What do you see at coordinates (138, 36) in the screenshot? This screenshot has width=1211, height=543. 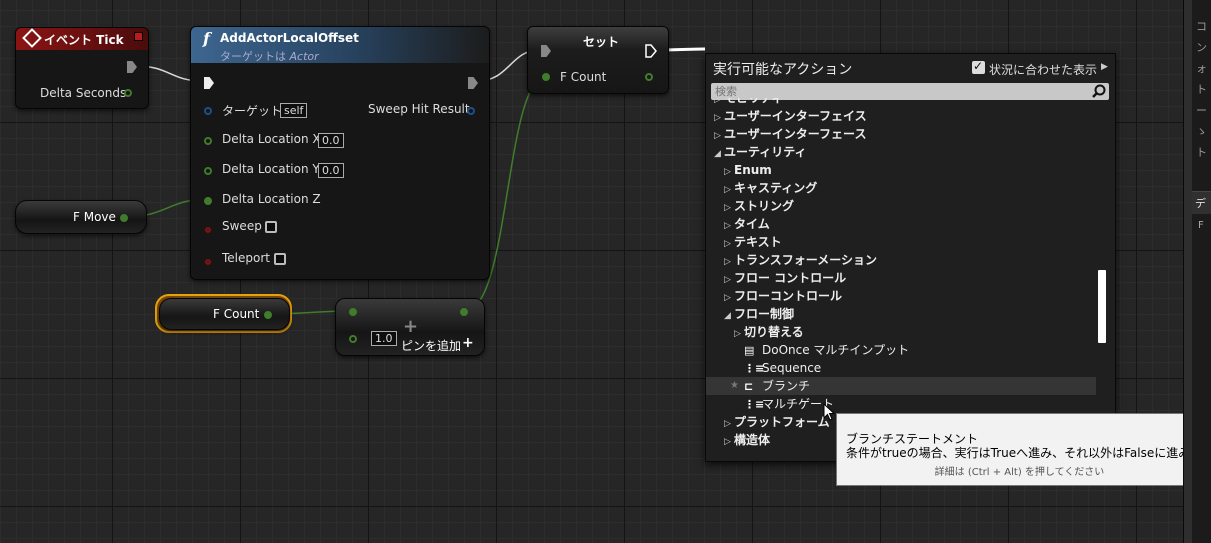 I see `delegate-pin-icon` at bounding box center [138, 36].